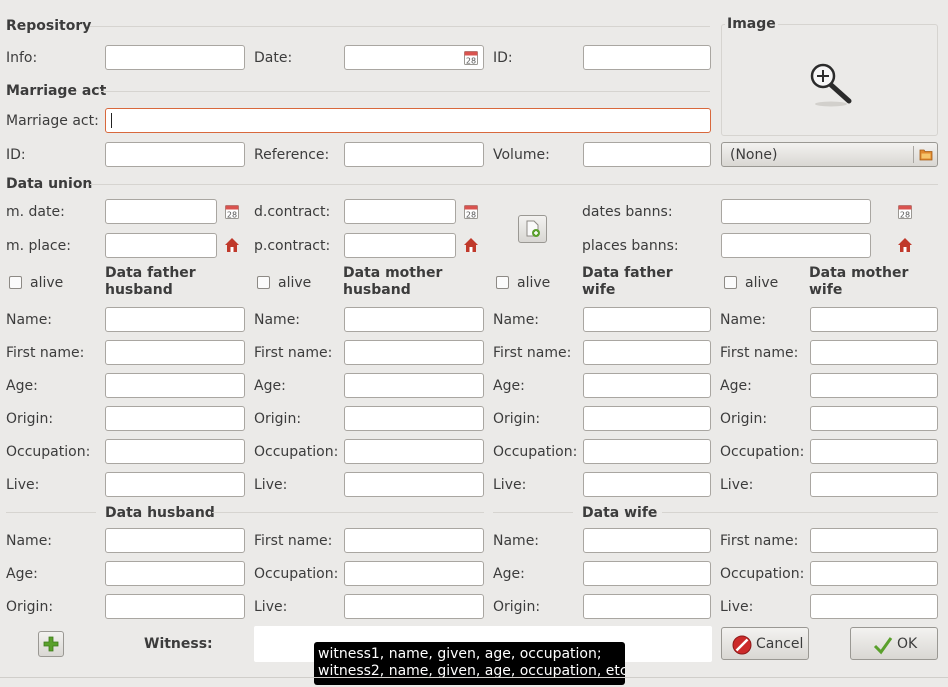 The height and width of the screenshot is (687, 948). Describe the element at coordinates (175, 385) in the screenshot. I see `father-husband-age-input` at that location.